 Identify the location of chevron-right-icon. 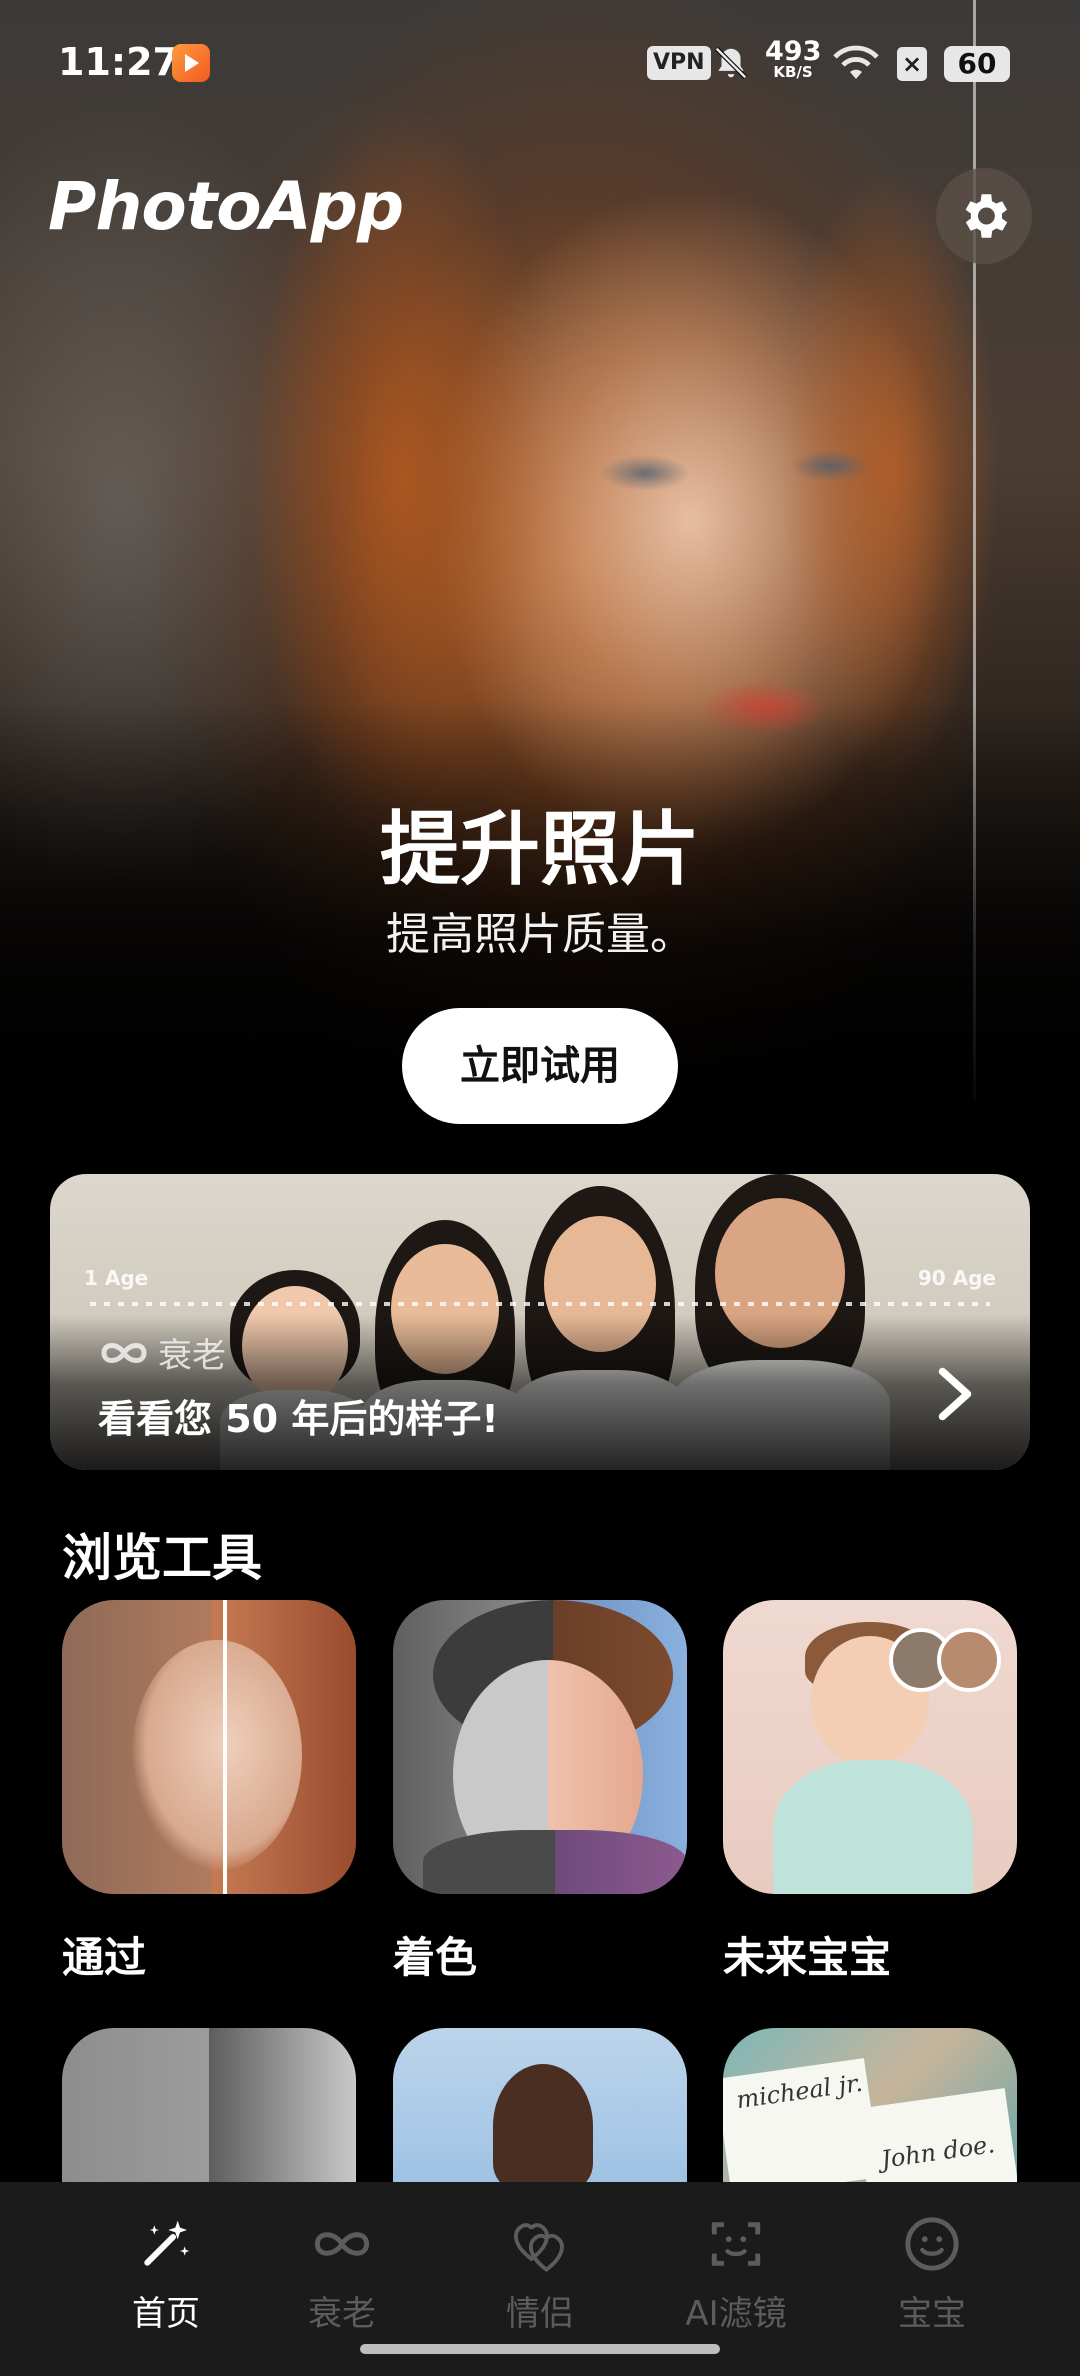
(955, 1394).